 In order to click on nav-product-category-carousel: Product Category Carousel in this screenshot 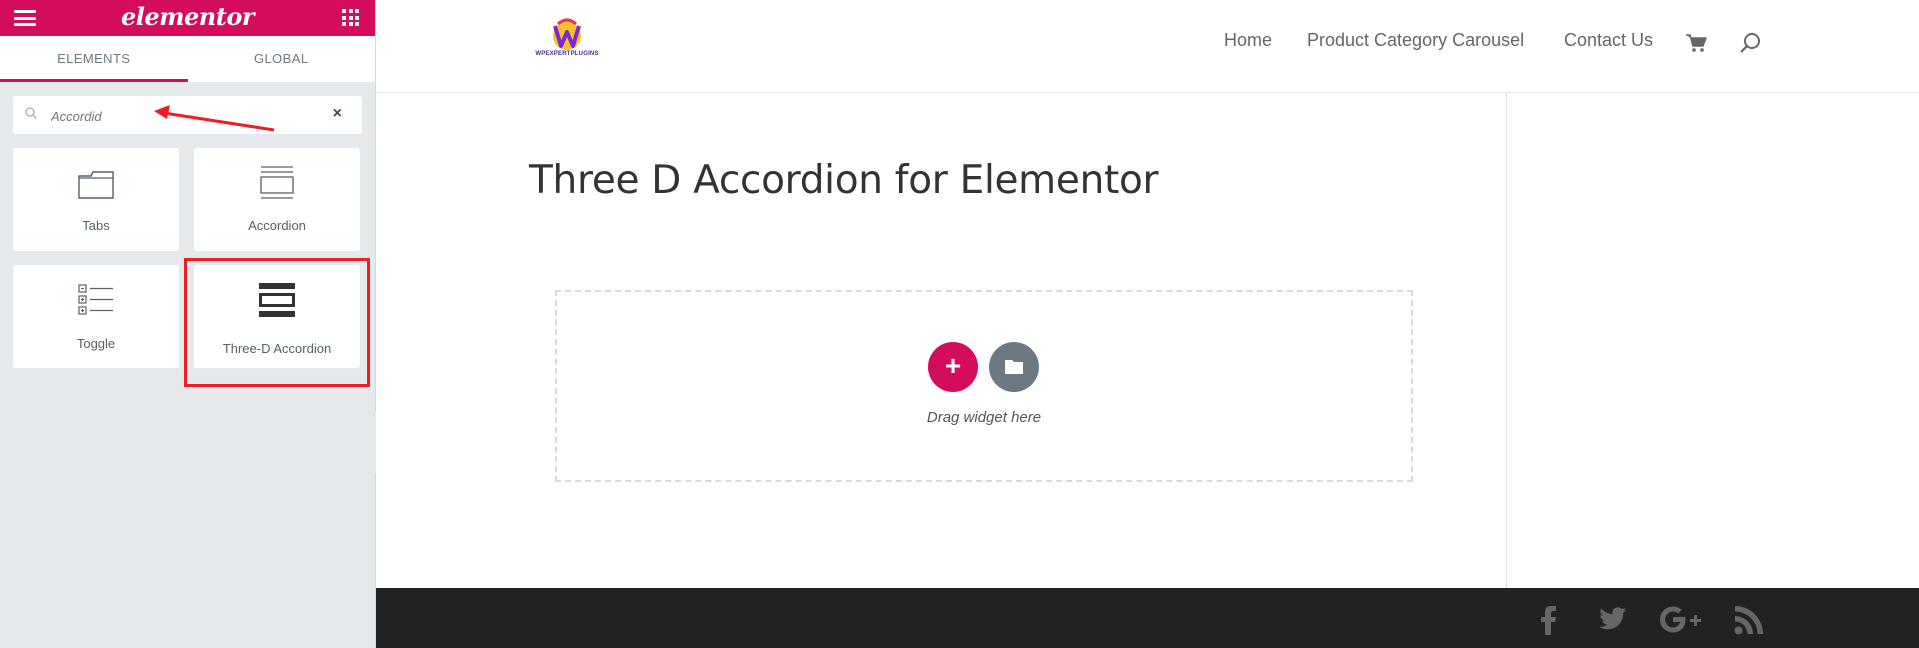, I will do `click(1415, 40)`.